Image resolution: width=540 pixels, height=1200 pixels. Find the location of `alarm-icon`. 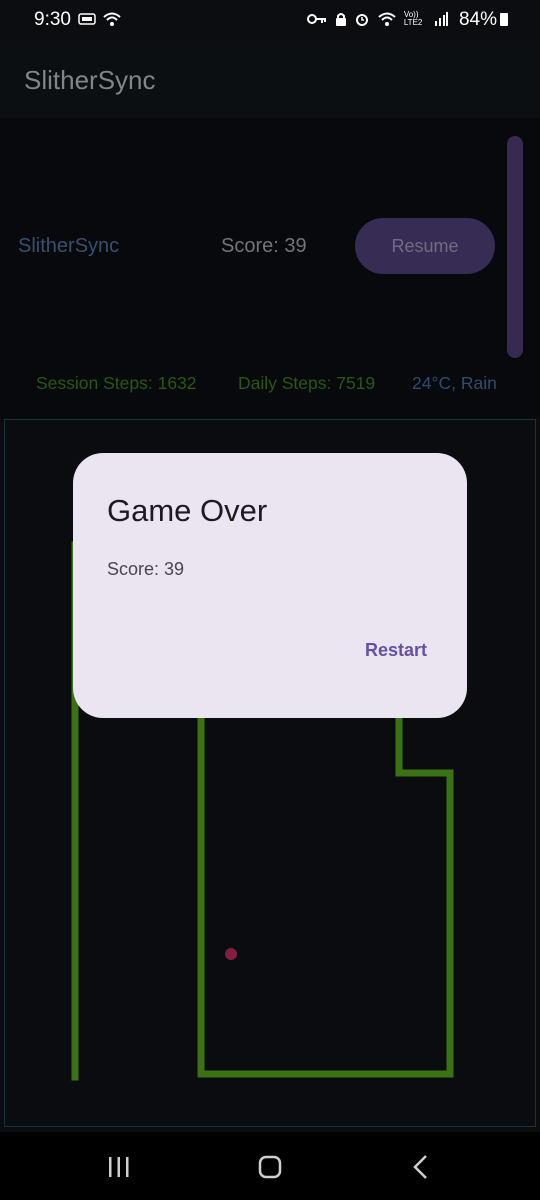

alarm-icon is located at coordinates (362, 20).